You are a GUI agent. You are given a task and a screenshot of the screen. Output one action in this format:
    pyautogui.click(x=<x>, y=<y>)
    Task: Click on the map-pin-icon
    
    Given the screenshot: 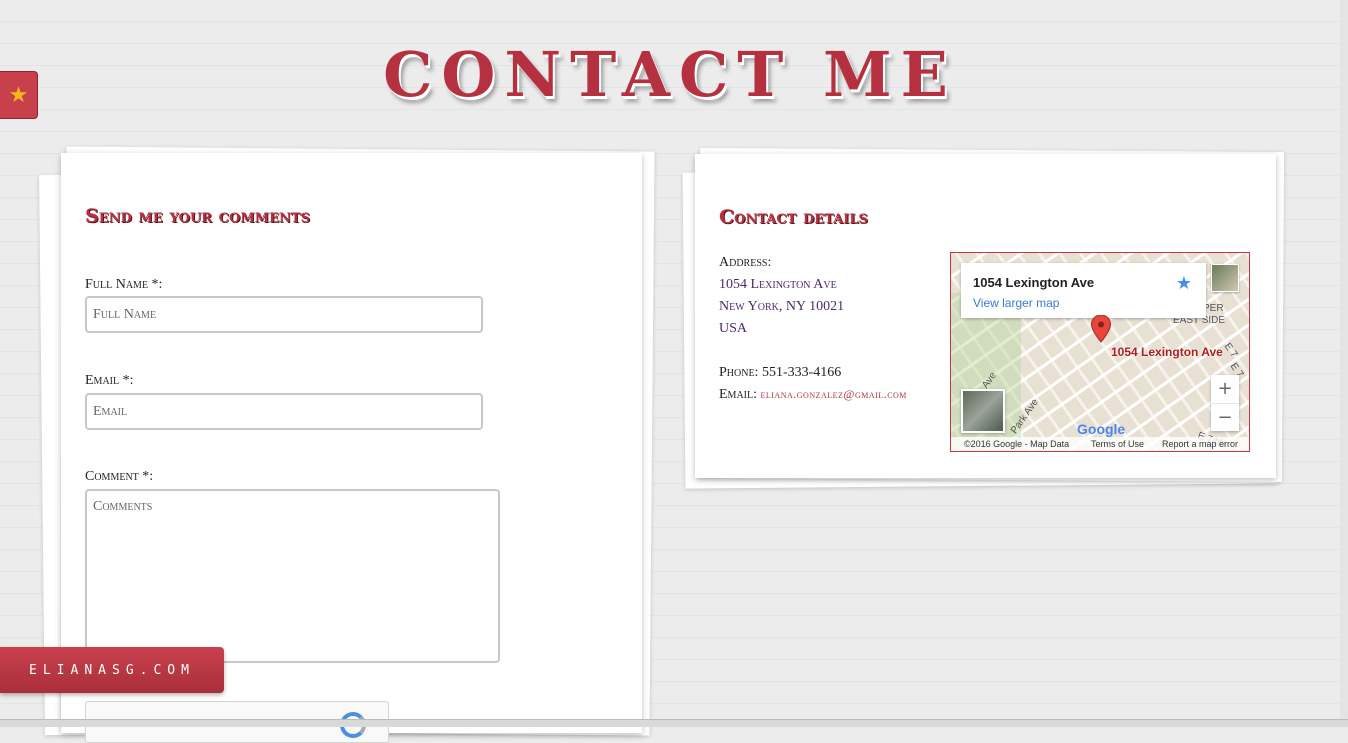 What is the action you would take?
    pyautogui.click(x=1101, y=329)
    